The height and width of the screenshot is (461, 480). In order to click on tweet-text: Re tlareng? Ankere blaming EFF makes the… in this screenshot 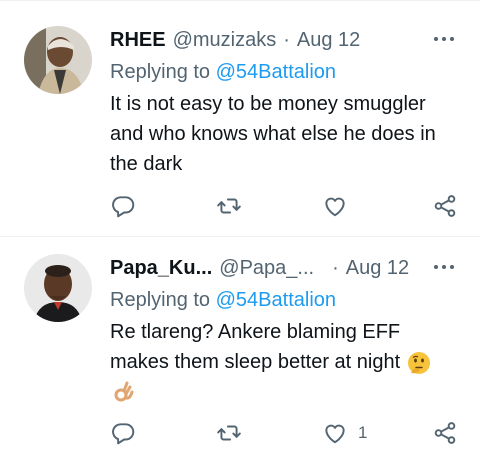, I will do `click(285, 362)`.